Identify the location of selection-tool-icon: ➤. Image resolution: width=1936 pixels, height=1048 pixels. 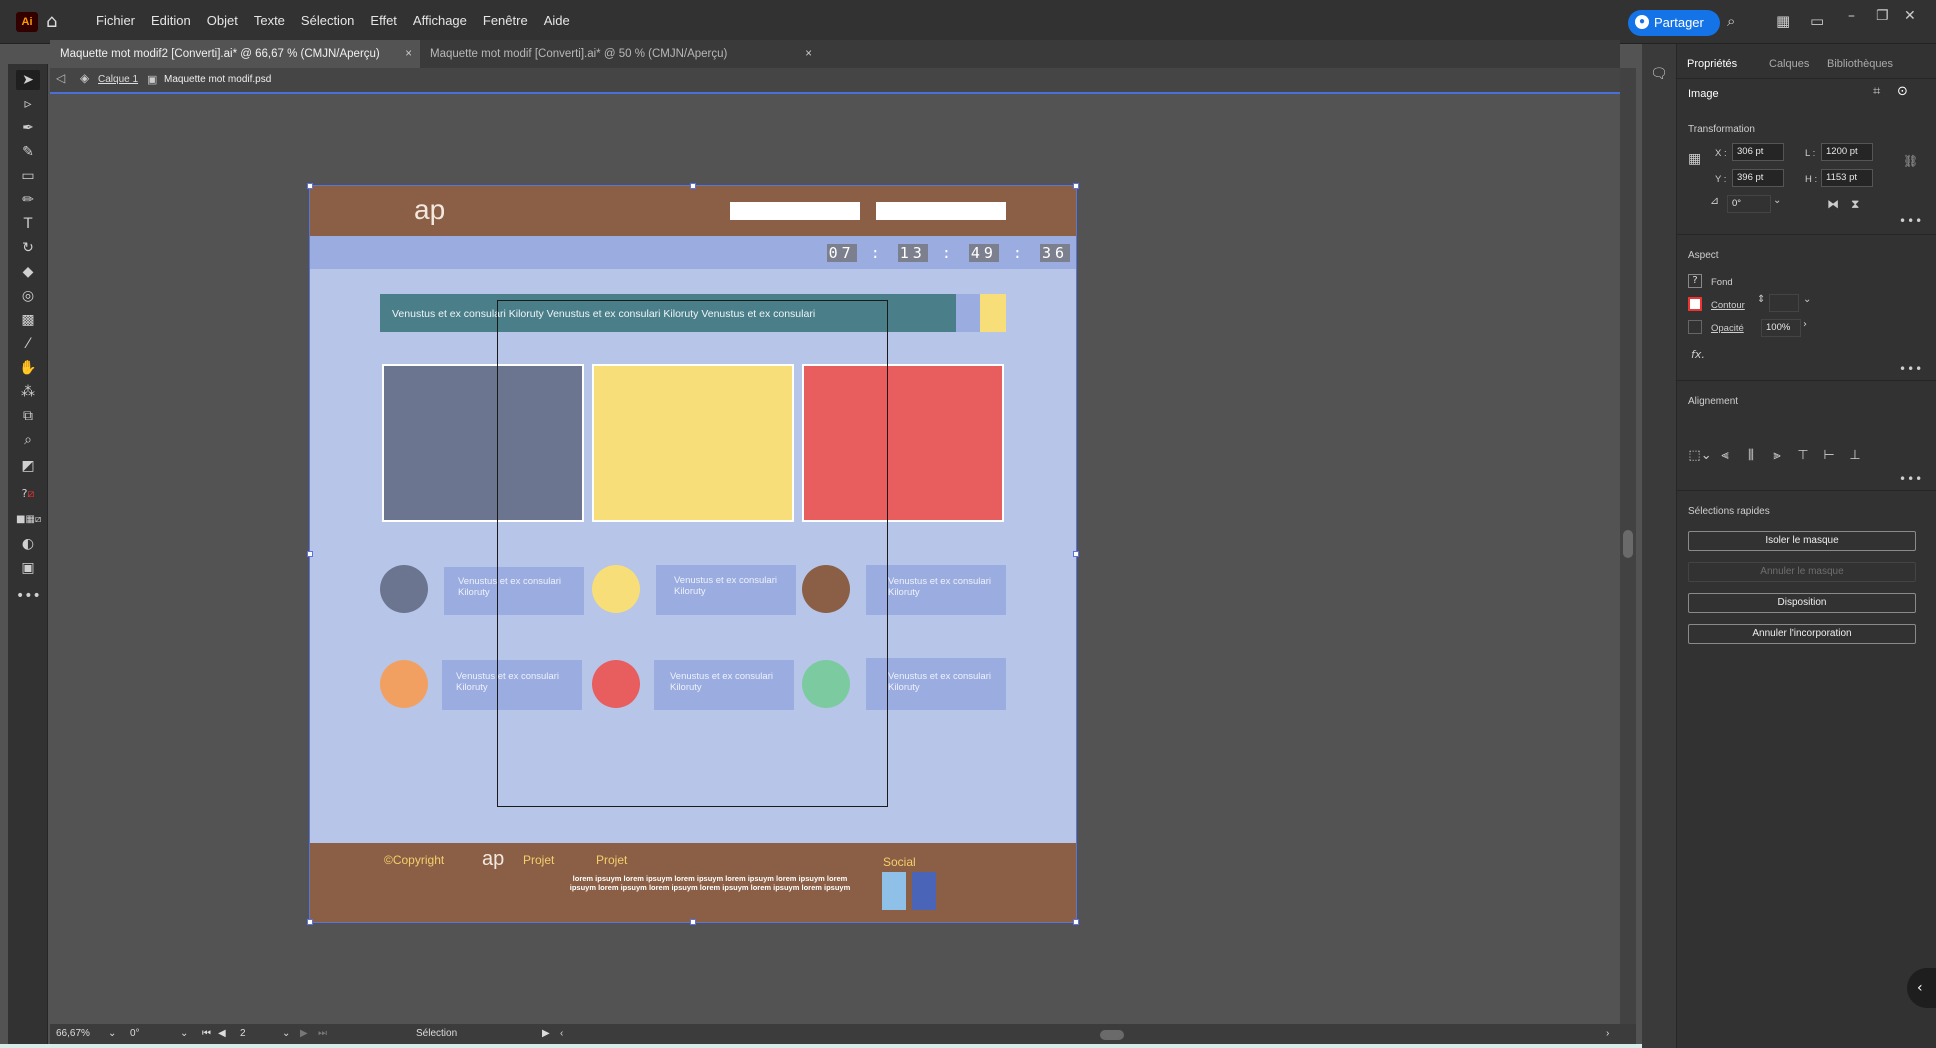
(28, 80).